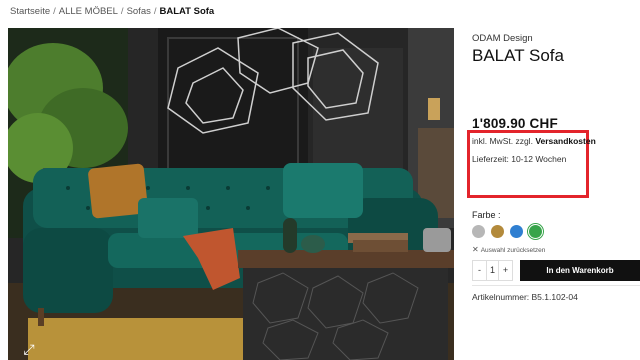 This screenshot has width=640, height=360. What do you see at coordinates (29, 349) in the screenshot?
I see `expand-icon: ⤢` at bounding box center [29, 349].